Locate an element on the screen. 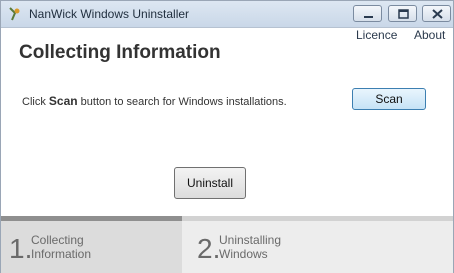  minimize-button is located at coordinates (367, 13).